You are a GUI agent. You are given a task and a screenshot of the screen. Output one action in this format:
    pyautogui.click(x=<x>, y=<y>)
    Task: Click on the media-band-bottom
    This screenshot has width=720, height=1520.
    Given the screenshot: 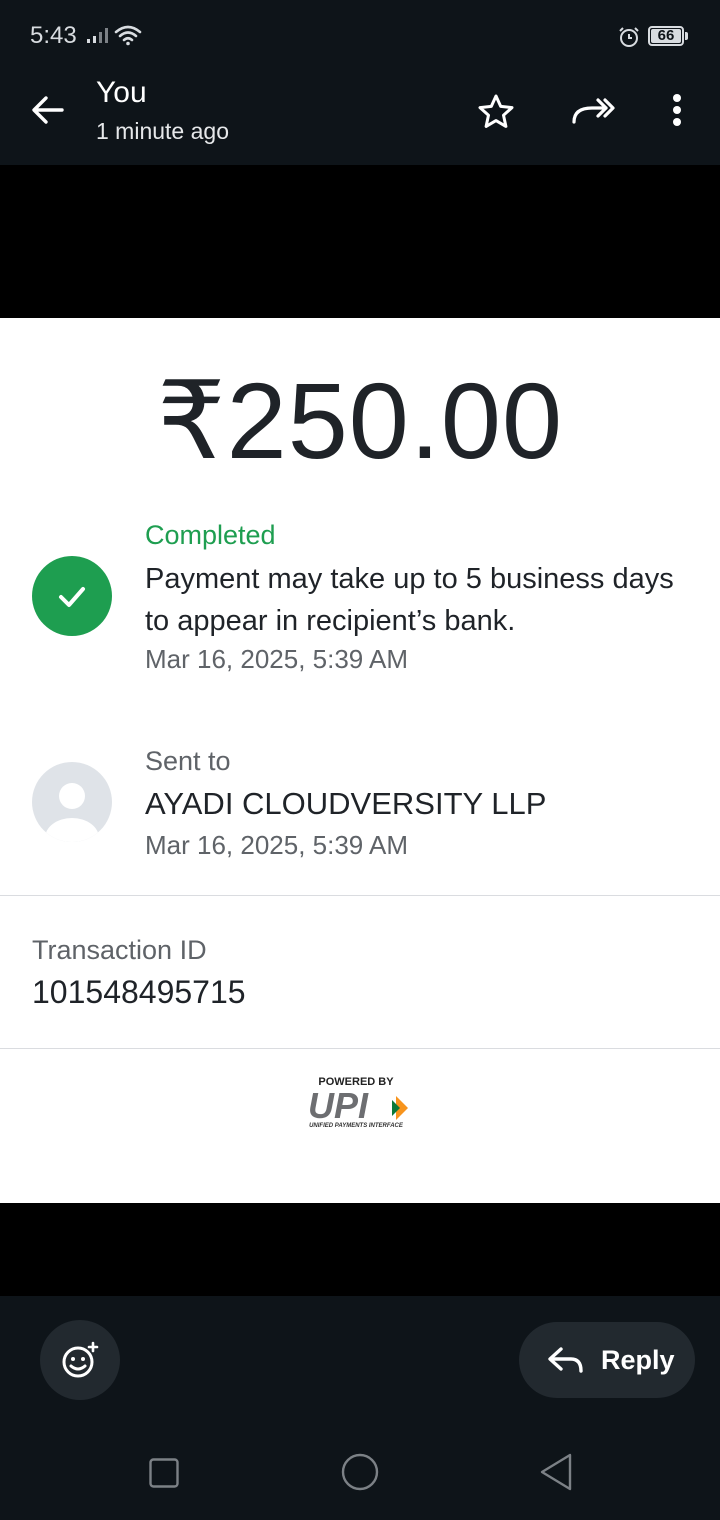 What is the action you would take?
    pyautogui.click(x=360, y=1249)
    